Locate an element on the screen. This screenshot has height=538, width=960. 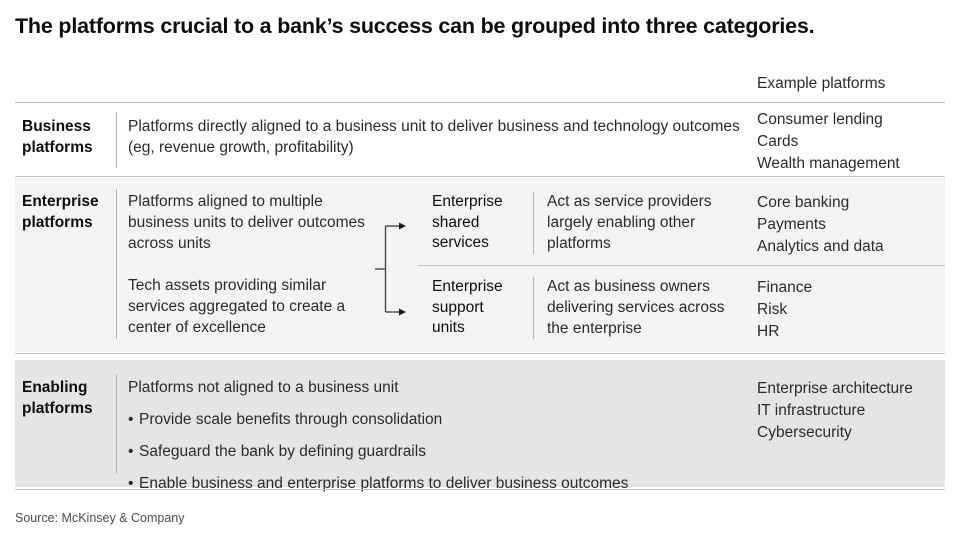
example-item: Analytics and data is located at coordinates (820, 247).